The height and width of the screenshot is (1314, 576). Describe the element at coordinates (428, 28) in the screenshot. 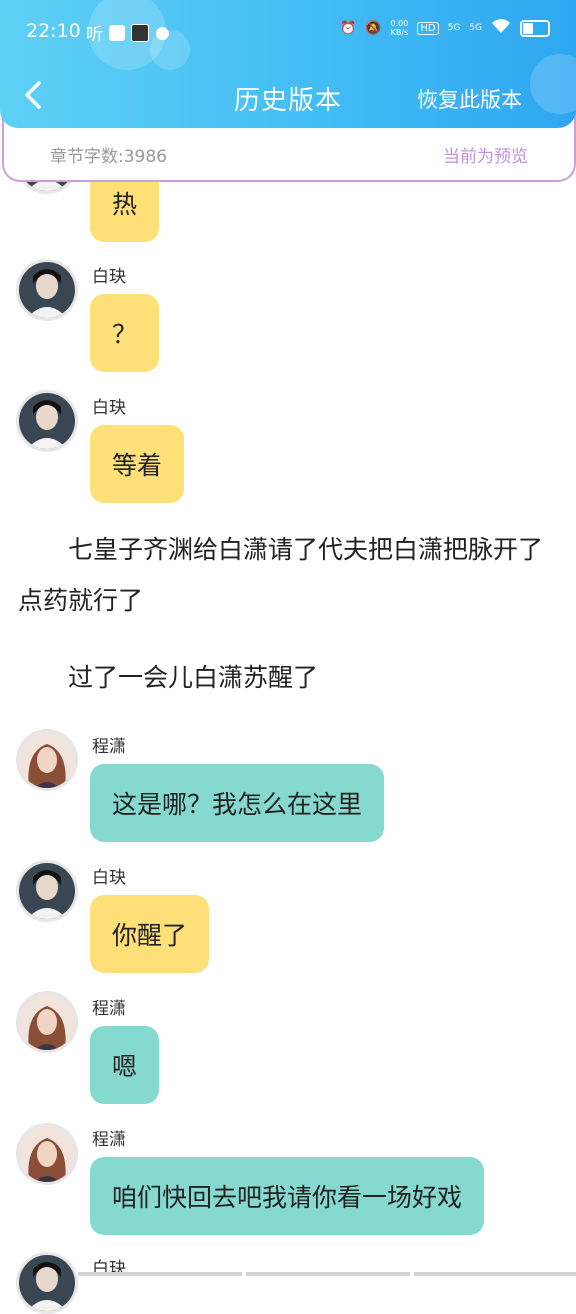

I see `hd-badge: HD` at that location.